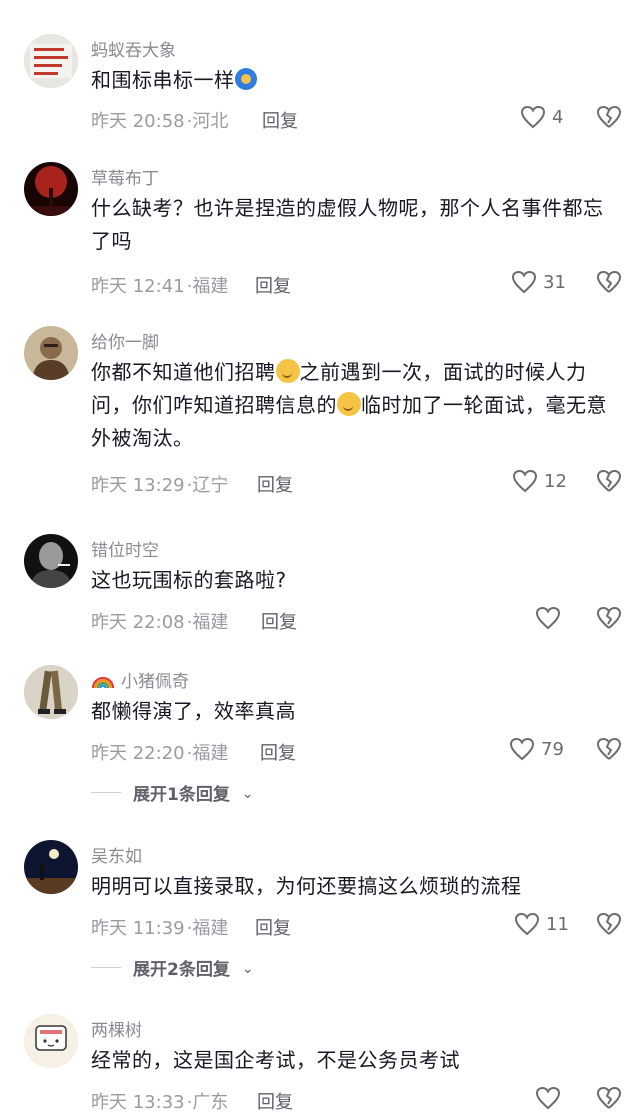  What do you see at coordinates (557, 924) in the screenshot?
I see `like-count: 11` at bounding box center [557, 924].